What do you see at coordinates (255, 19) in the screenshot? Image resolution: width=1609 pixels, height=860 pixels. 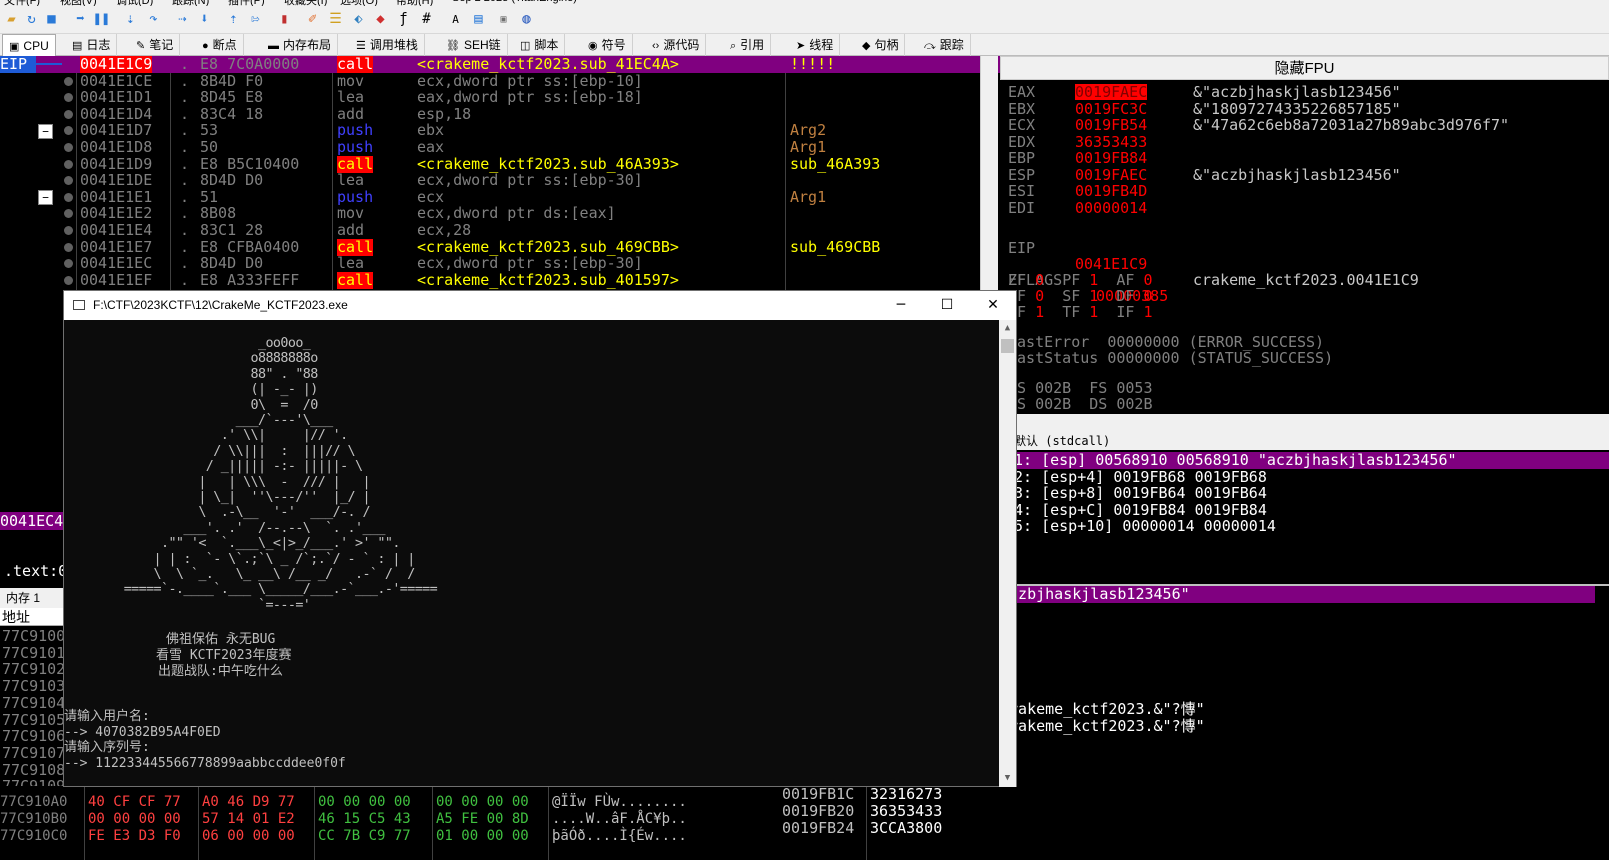 I see `run-to-user-code-icon: ⇰` at bounding box center [255, 19].